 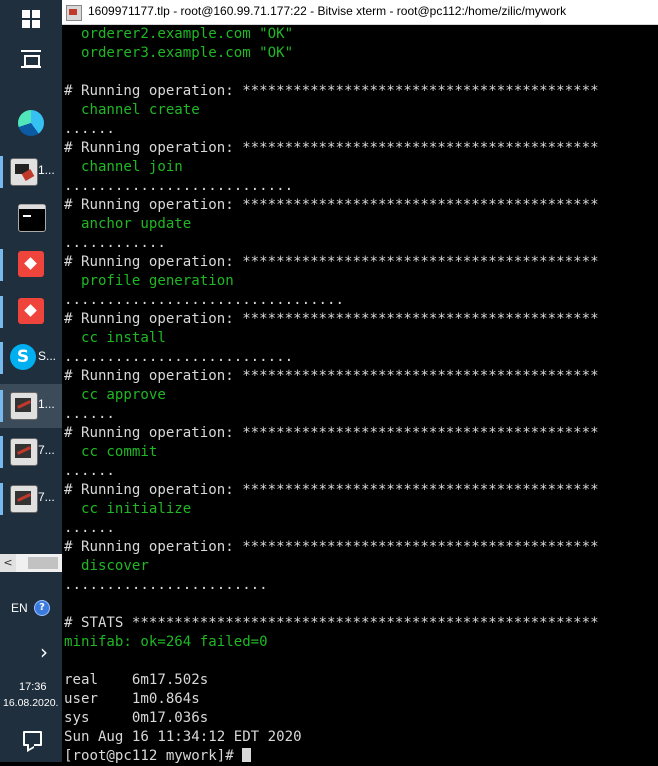 What do you see at coordinates (32, 742) in the screenshot?
I see `notification-icon` at bounding box center [32, 742].